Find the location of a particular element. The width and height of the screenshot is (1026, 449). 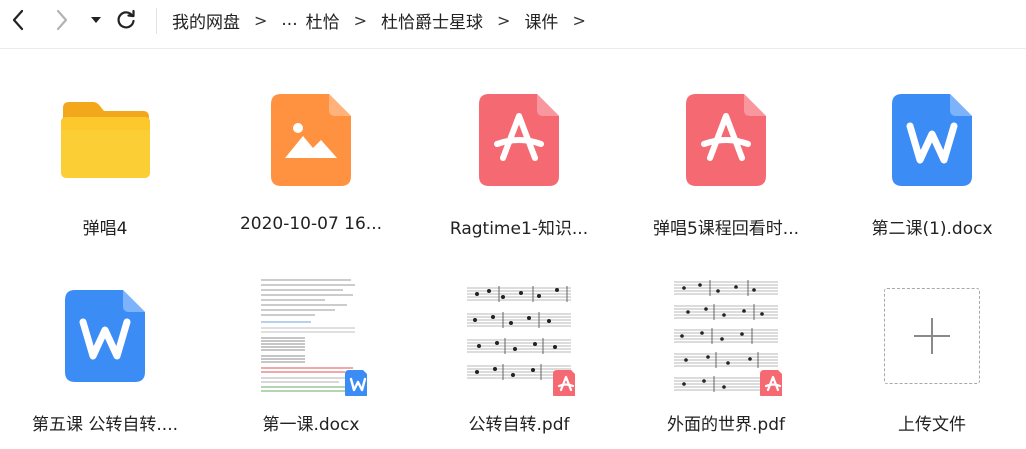

forward-button is located at coordinates (62, 20).